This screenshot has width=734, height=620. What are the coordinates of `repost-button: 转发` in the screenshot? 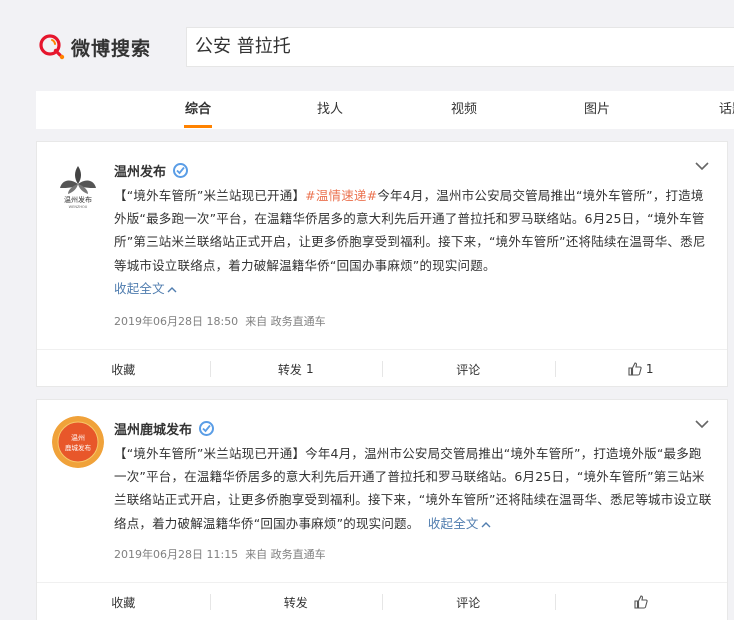 It's located at (296, 601).